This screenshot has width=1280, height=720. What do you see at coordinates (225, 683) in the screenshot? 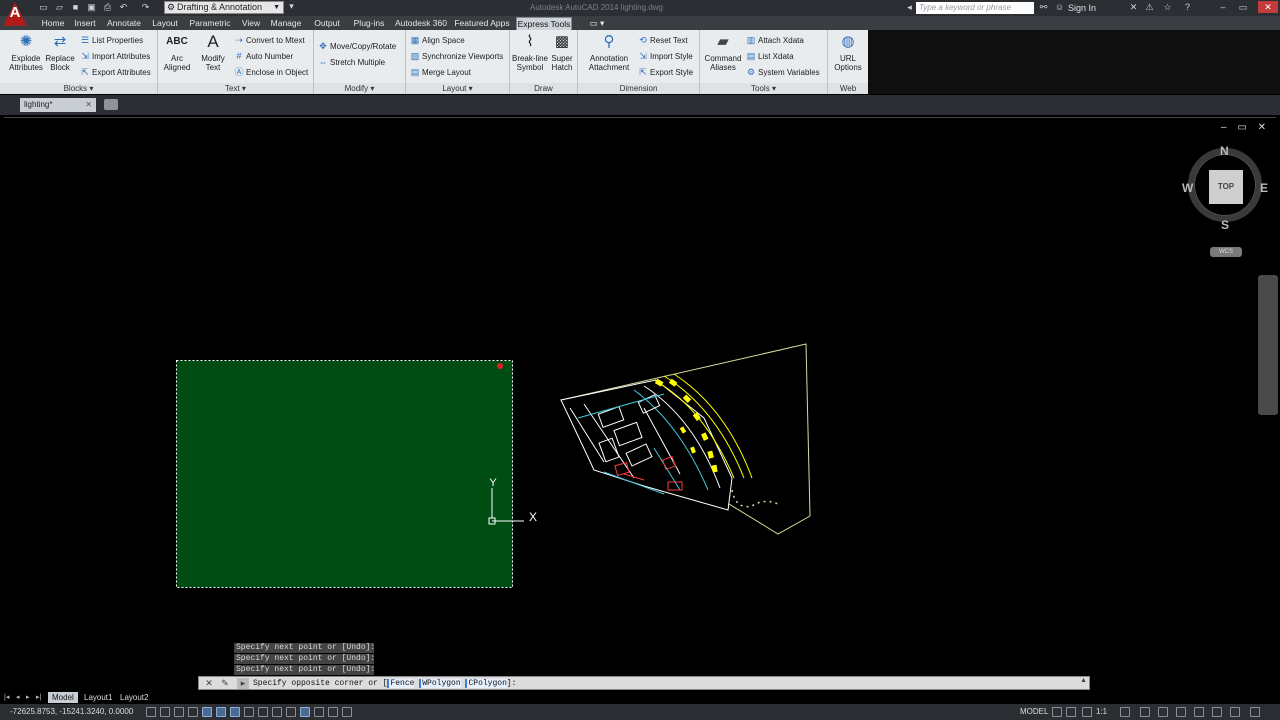
I see `customize-icon: ✎` at bounding box center [225, 683].